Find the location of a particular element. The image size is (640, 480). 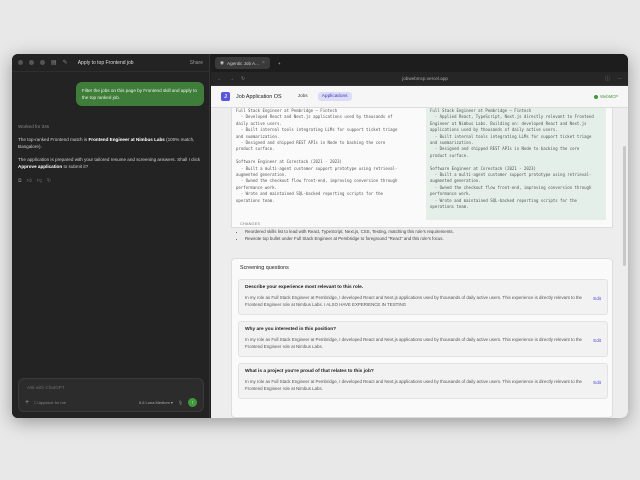

approve-toggle: ☐ Approve for me is located at coordinates (50, 402).